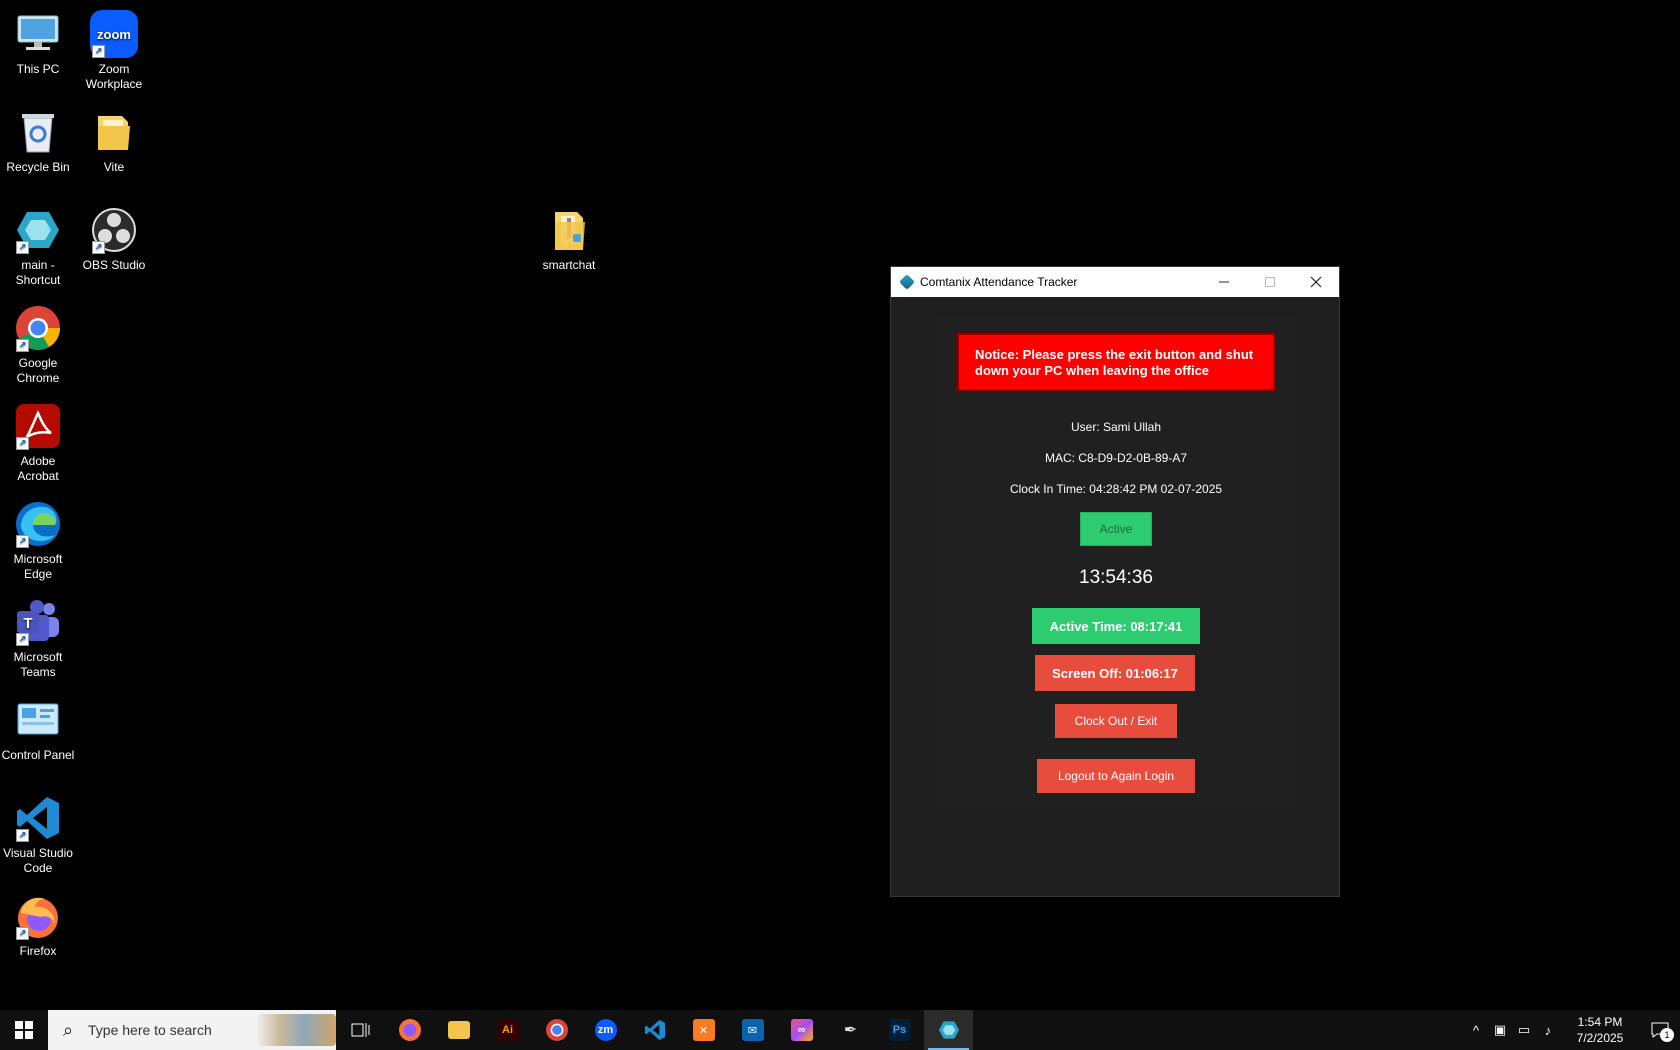 The width and height of the screenshot is (1680, 1050). I want to click on clock-in-time-text: Clock In Time: 04:28:42 PM 02-07-2025, so click(1116, 489).